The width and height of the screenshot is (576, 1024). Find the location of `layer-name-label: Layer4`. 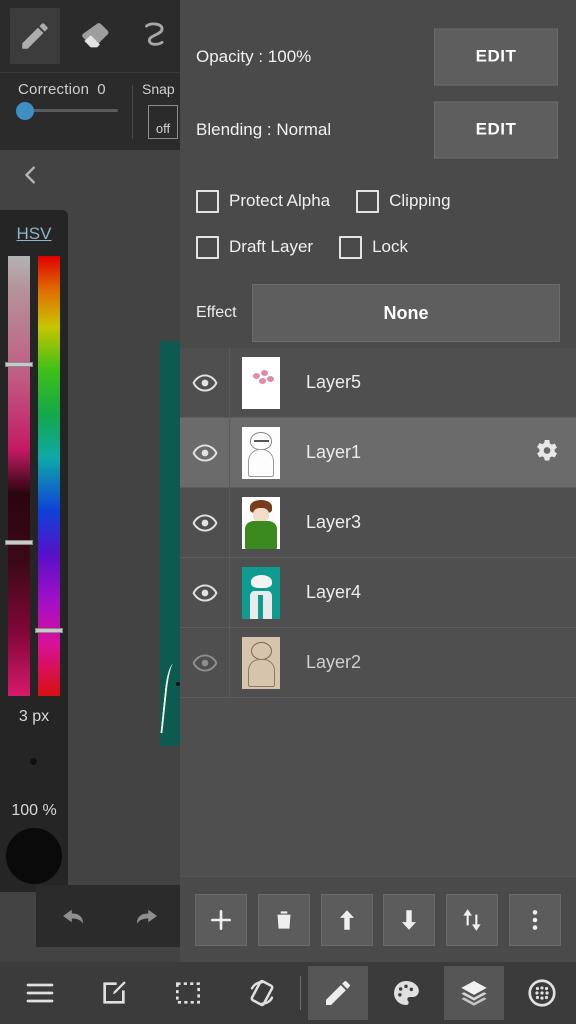

layer-name-label: Layer4 is located at coordinates (334, 592).